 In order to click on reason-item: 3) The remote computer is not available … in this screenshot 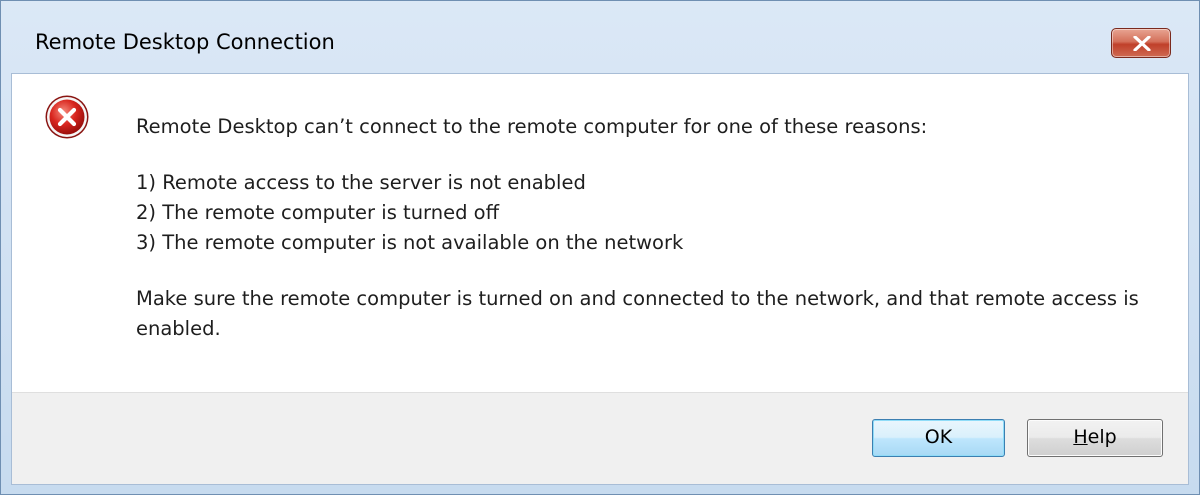, I will do `click(410, 242)`.